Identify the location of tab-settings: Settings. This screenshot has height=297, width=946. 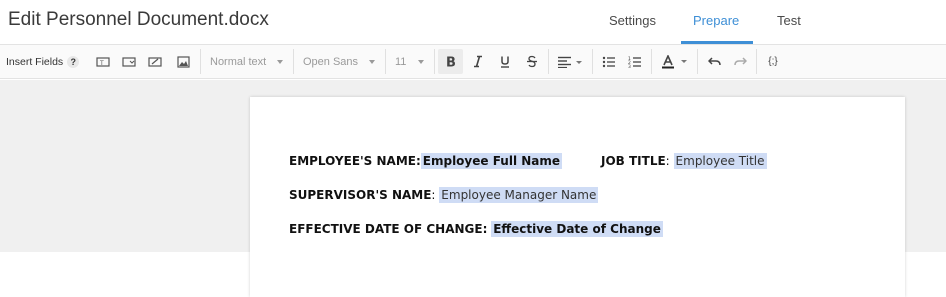
(632, 20).